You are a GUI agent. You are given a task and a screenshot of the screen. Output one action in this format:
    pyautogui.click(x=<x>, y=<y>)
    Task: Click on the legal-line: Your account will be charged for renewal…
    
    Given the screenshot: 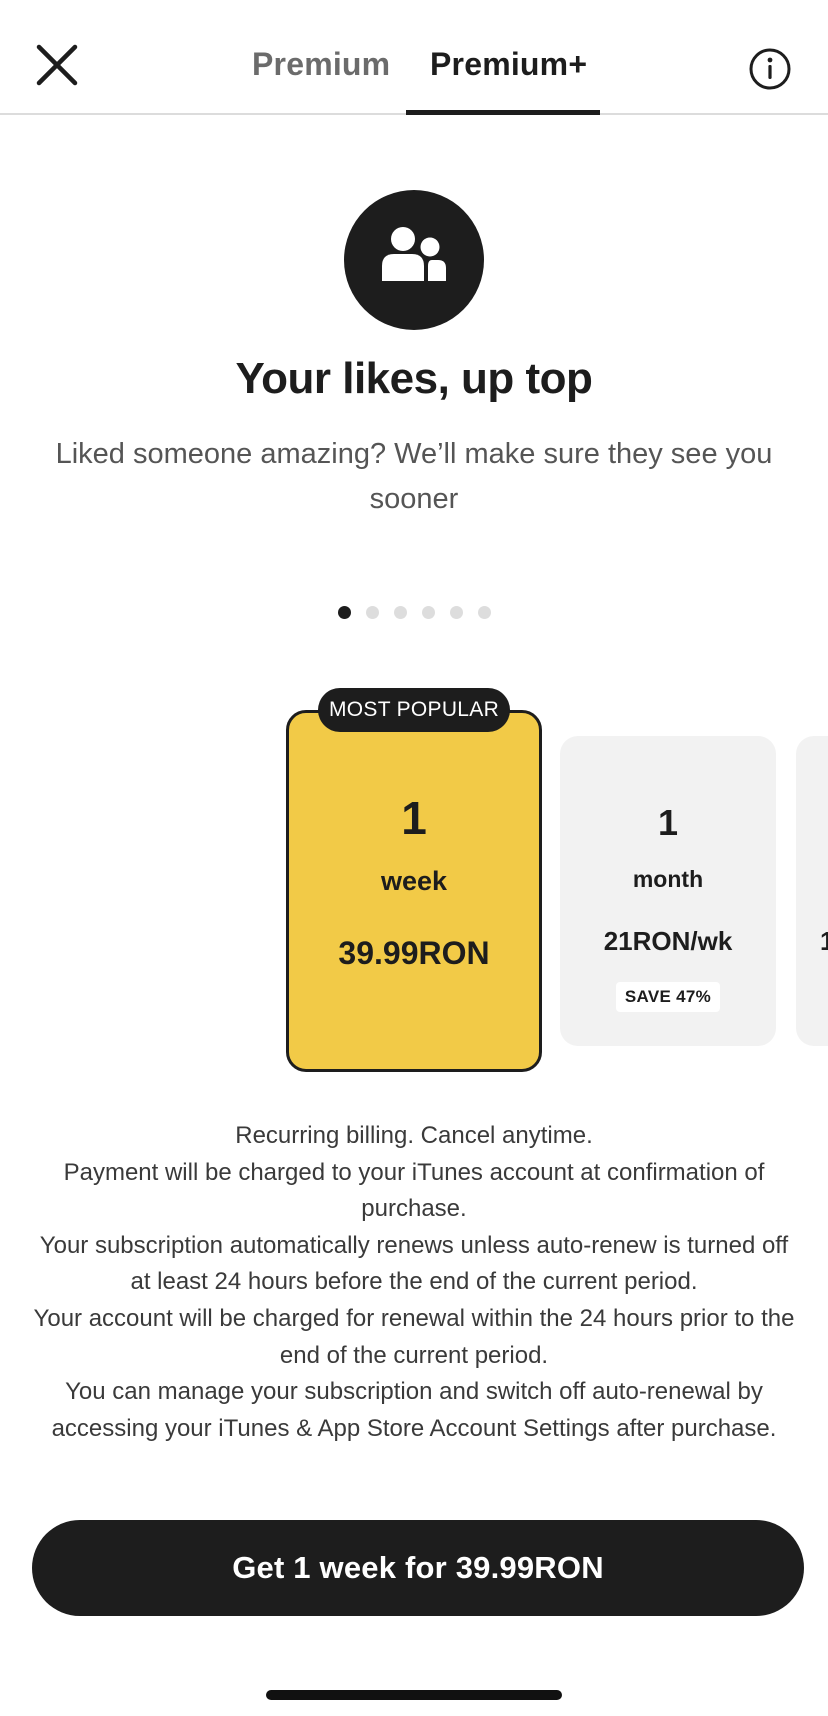 What is the action you would take?
    pyautogui.click(x=414, y=1336)
    